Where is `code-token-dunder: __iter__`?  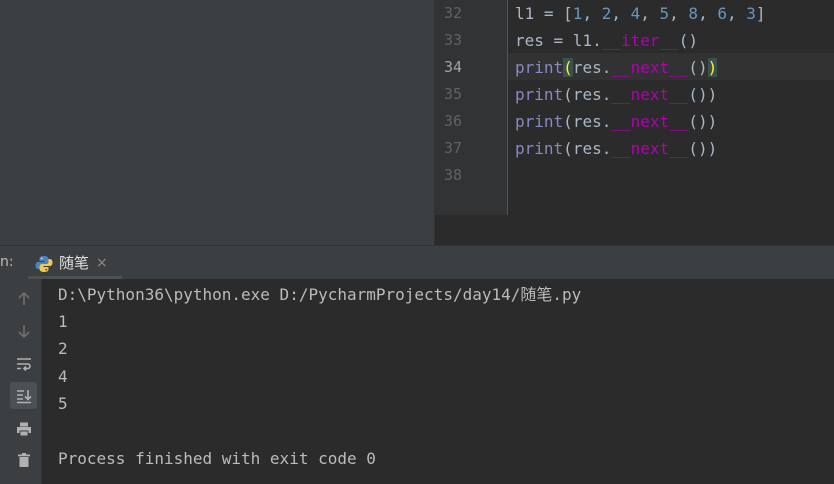
code-token-dunder: __iter__ is located at coordinates (640, 40).